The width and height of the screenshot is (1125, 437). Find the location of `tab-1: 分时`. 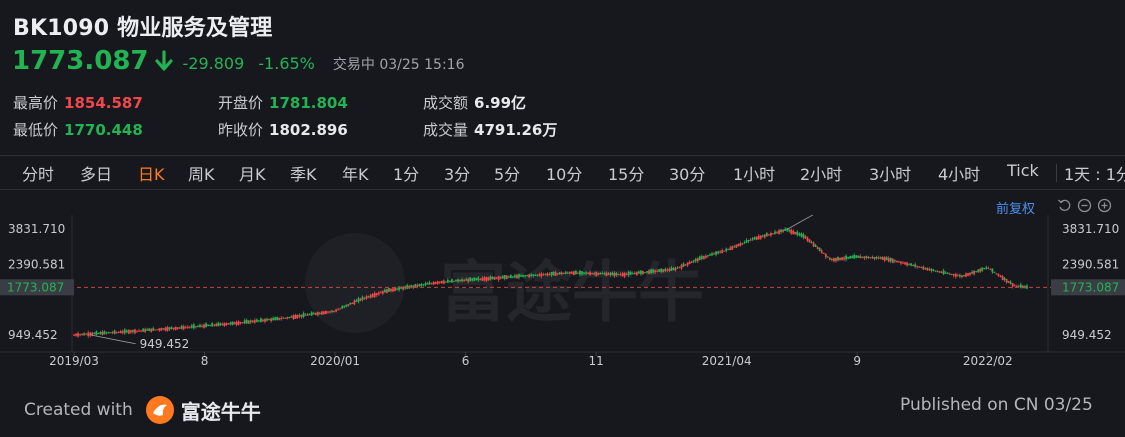

tab-1: 分时 is located at coordinates (38, 173).